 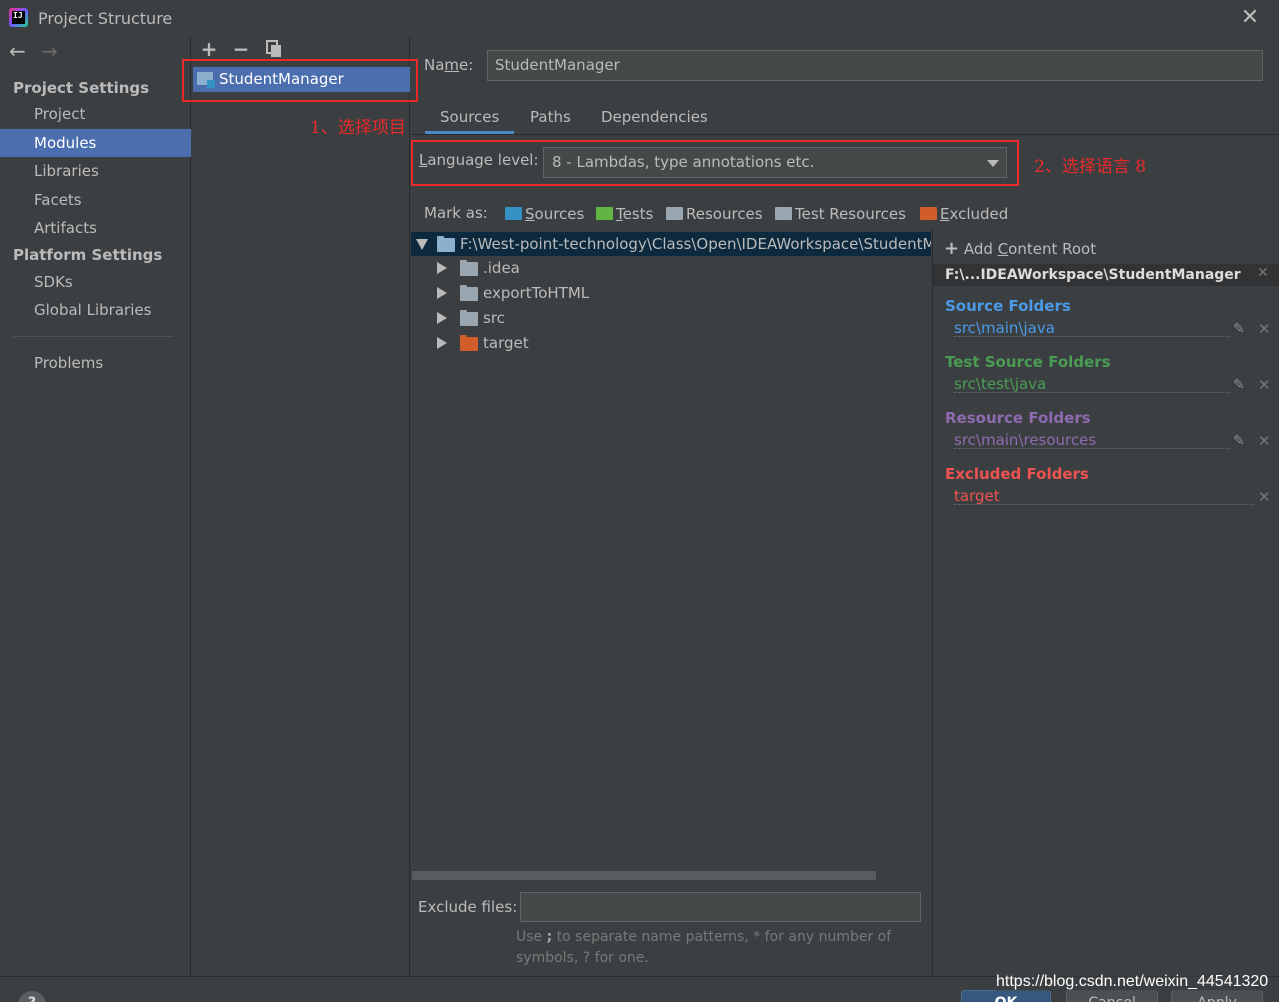 What do you see at coordinates (105, 18) in the screenshot?
I see `window-title: Project Structure` at bounding box center [105, 18].